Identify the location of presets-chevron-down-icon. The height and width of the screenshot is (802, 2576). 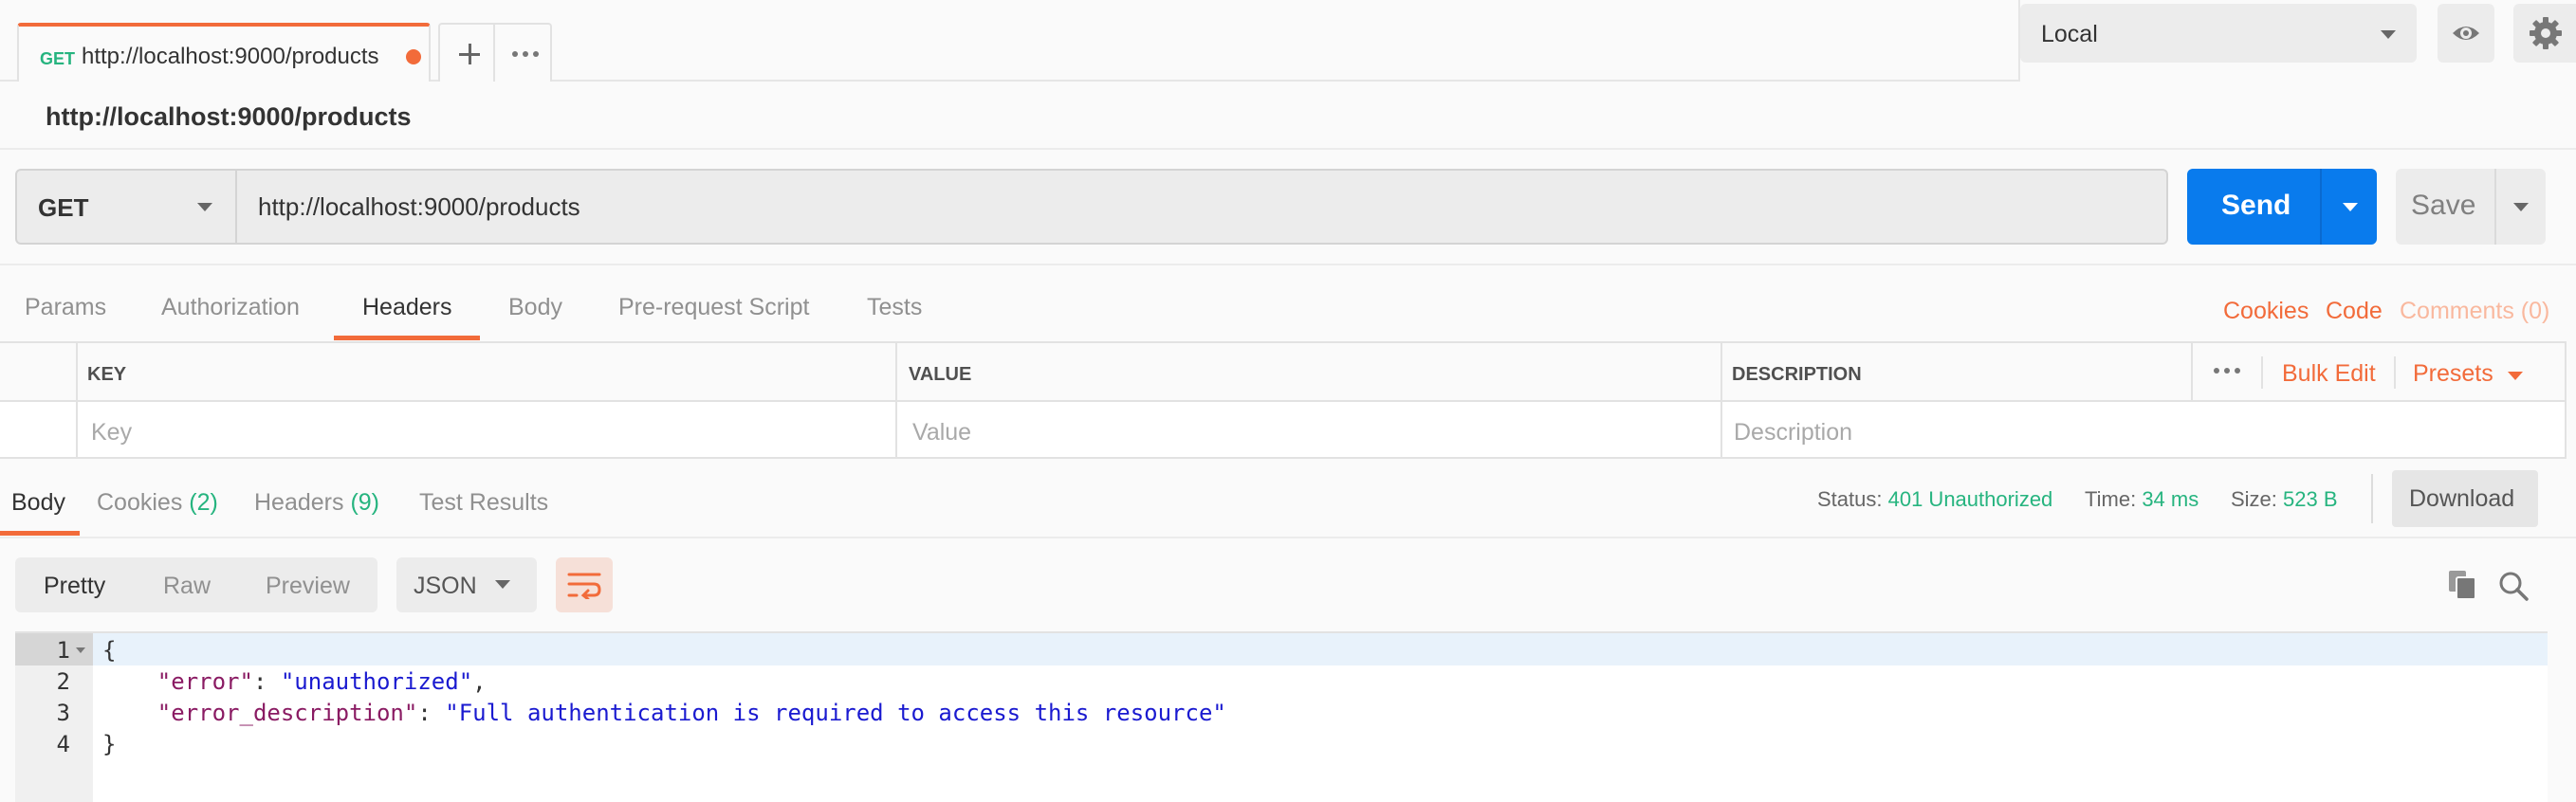
(2515, 376).